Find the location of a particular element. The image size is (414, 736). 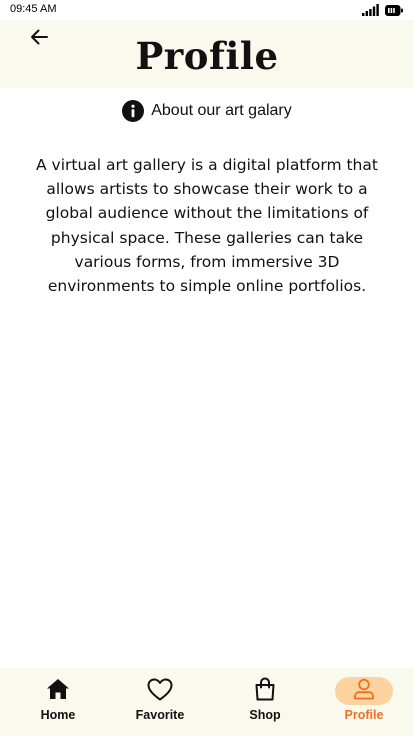

heart-icon is located at coordinates (160, 691).